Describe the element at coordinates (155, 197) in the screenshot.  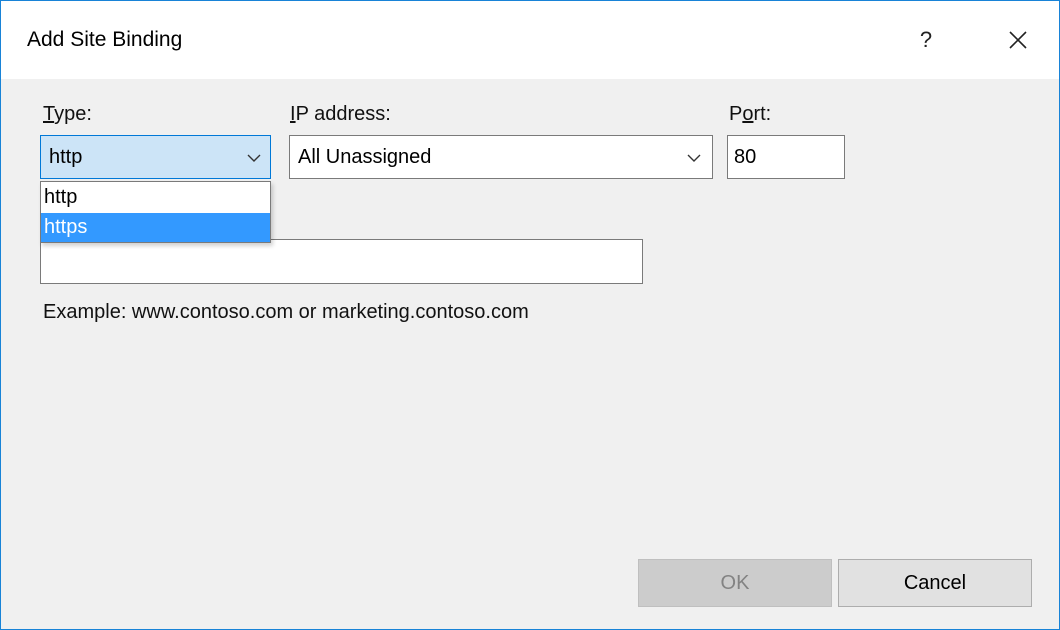
I see `type-option-http: http` at that location.